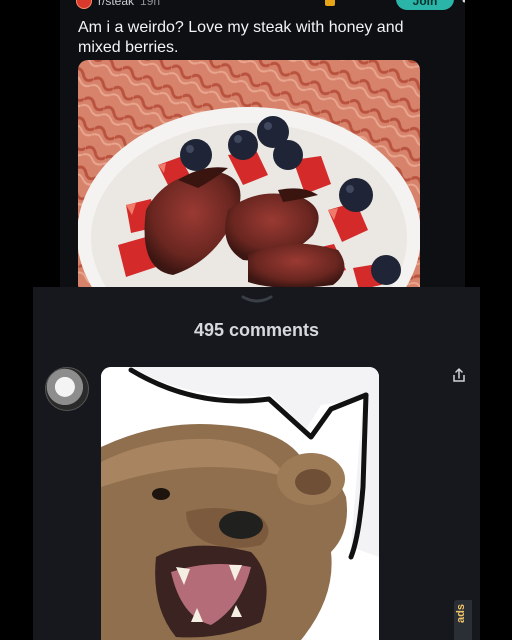  What do you see at coordinates (463, 4) in the screenshot?
I see `more-dots-icon: •••` at bounding box center [463, 4].